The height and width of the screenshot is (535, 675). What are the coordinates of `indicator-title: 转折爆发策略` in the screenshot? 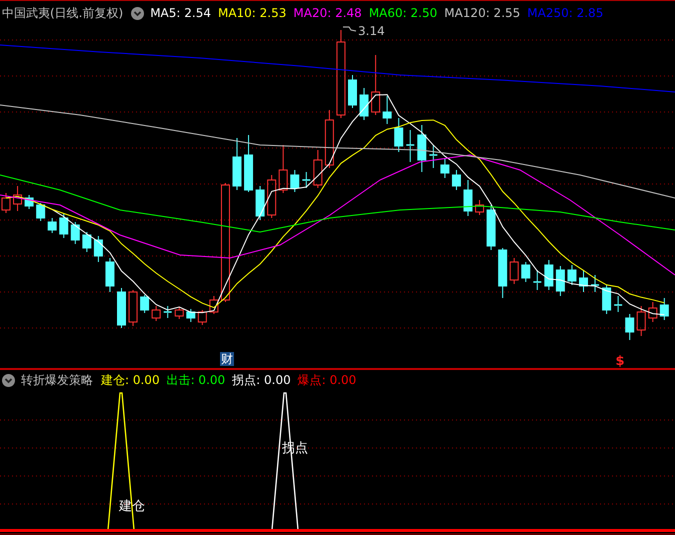 It's located at (57, 380).